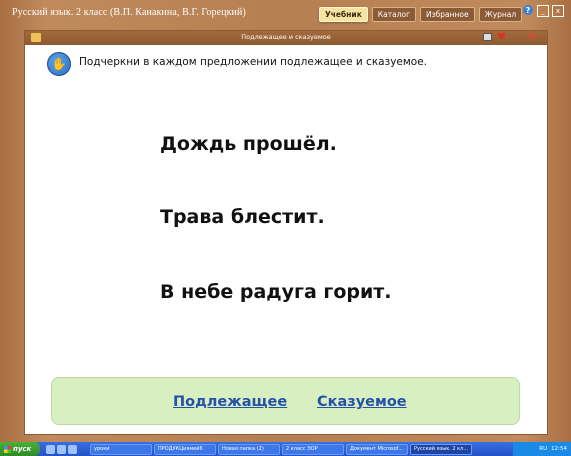 This screenshot has height=456, width=571. Describe the element at coordinates (248, 144) in the screenshot. I see `sentence-1: Дождь прошёл.` at that location.